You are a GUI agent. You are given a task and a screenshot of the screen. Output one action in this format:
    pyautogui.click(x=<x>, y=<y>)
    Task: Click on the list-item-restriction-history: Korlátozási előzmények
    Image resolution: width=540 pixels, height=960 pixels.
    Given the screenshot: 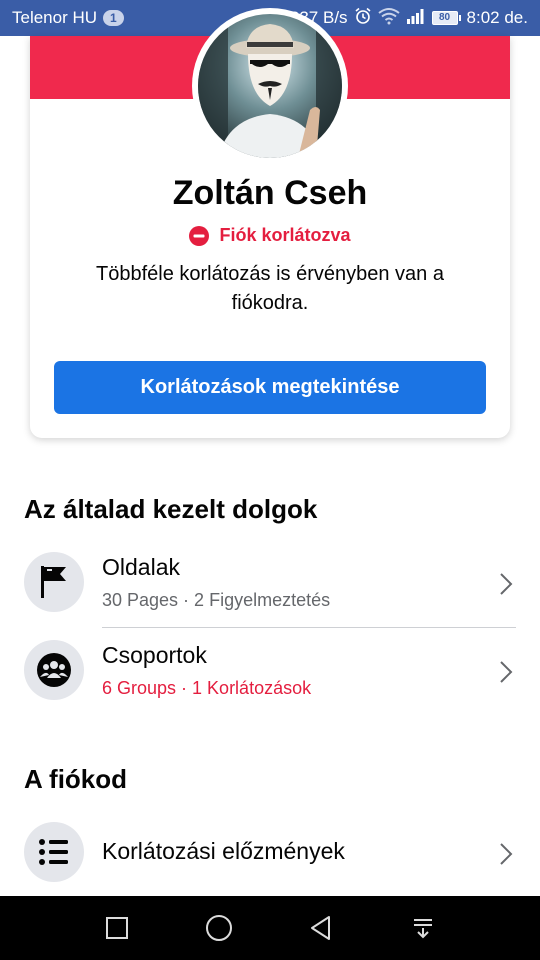 What is the action you would take?
    pyautogui.click(x=270, y=853)
    